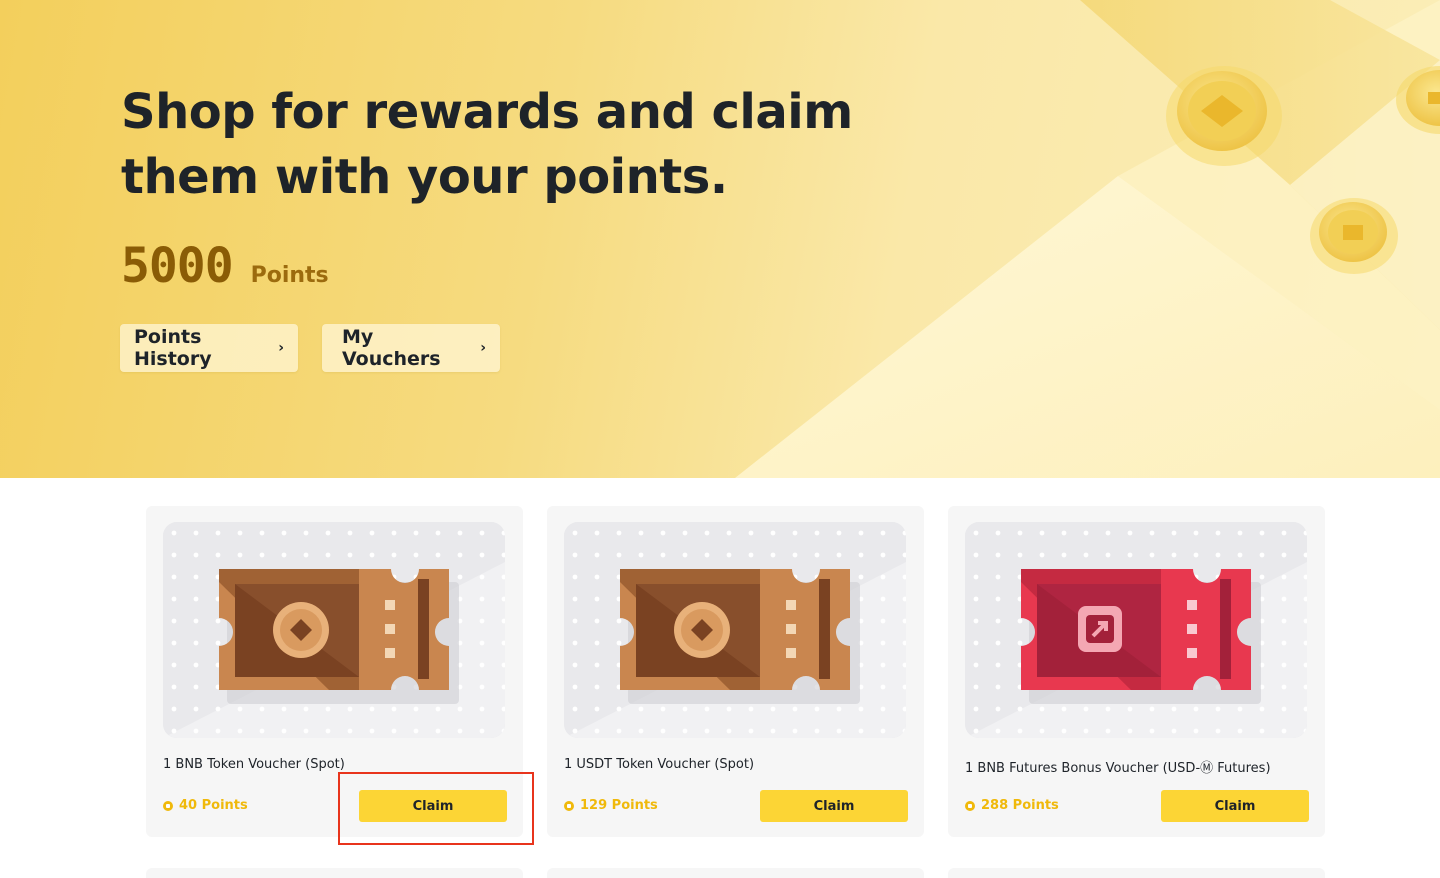 This screenshot has height=878, width=1440. Describe the element at coordinates (213, 805) in the screenshot. I see `voucher-points-value: 40 Points` at that location.